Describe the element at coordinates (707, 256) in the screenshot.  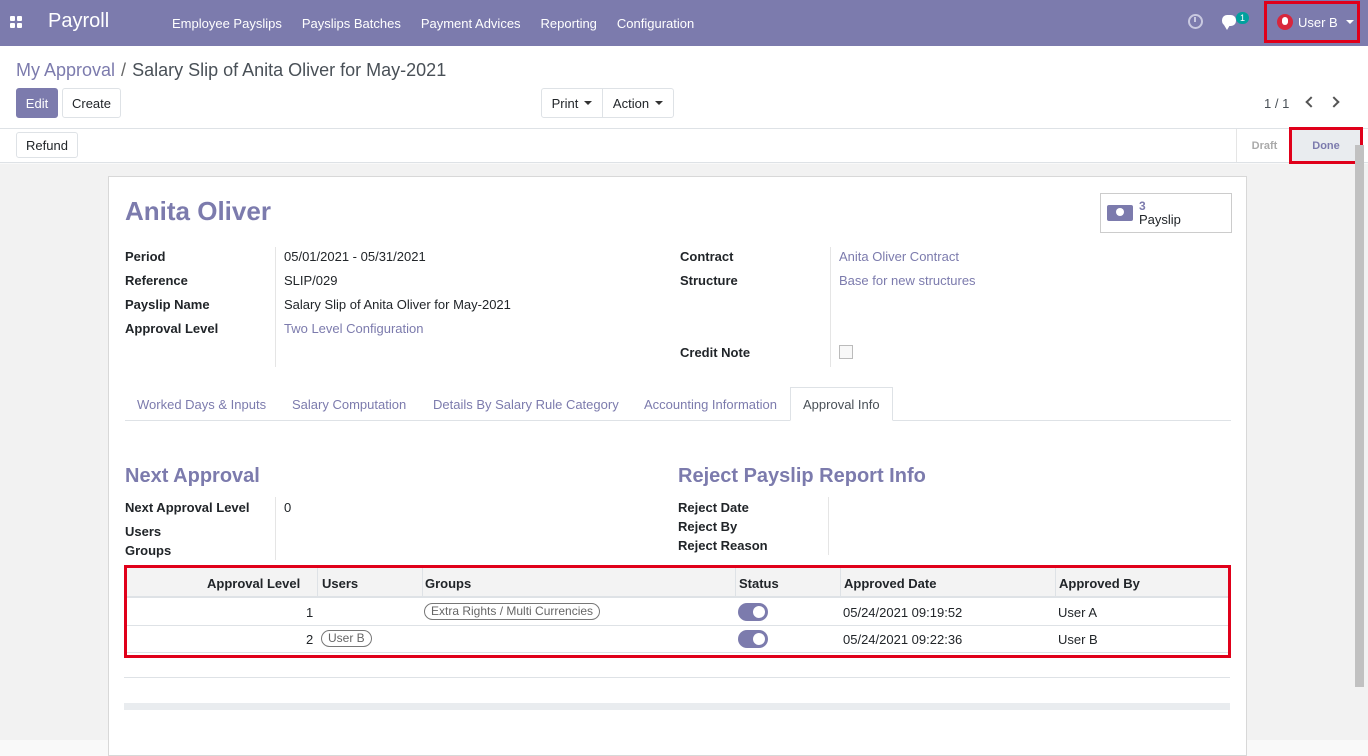
I see `contract-label: Contract` at that location.